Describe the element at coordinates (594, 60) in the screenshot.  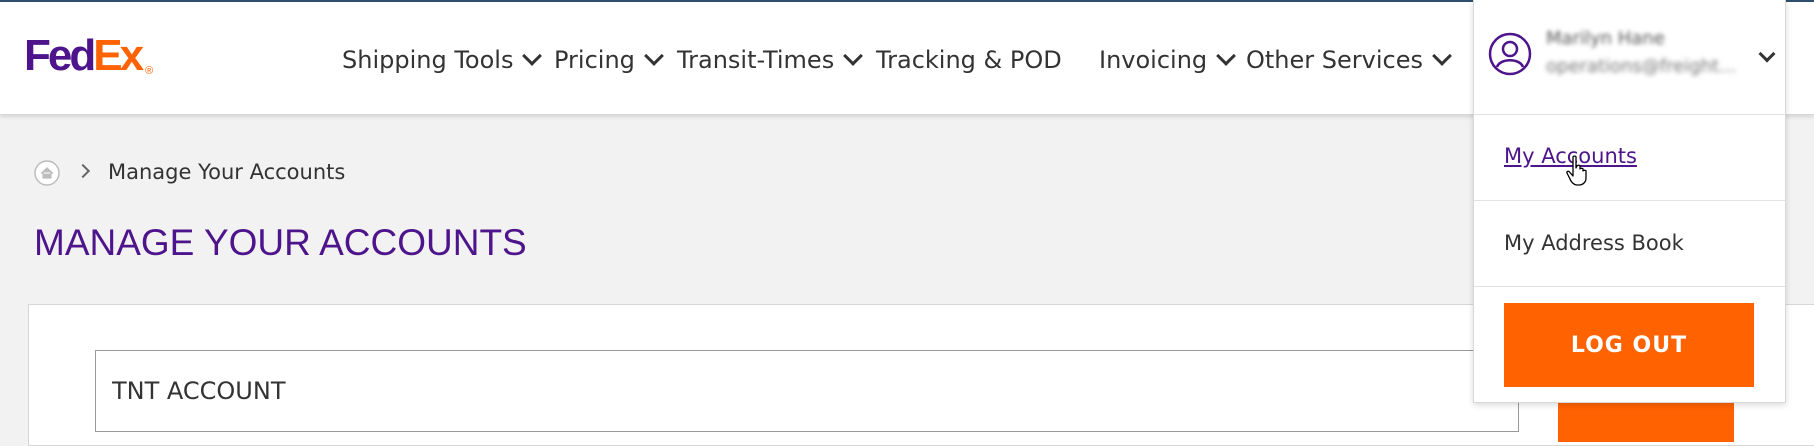
I see `nav-item-label: Pricing` at that location.